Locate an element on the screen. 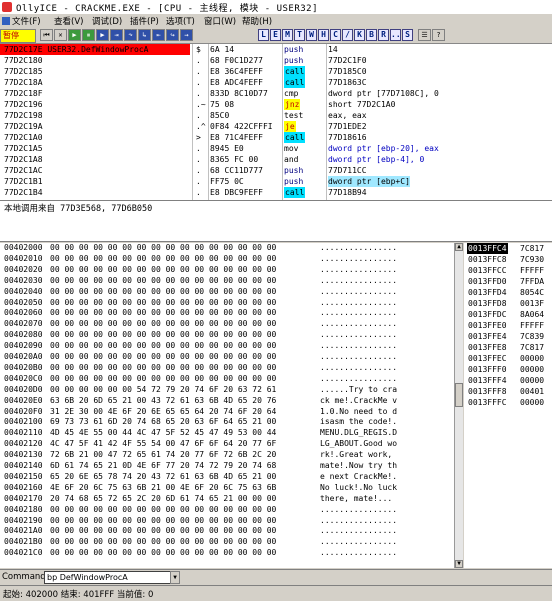 The width and height of the screenshot is (552, 601). help-icon: ? is located at coordinates (438, 35).